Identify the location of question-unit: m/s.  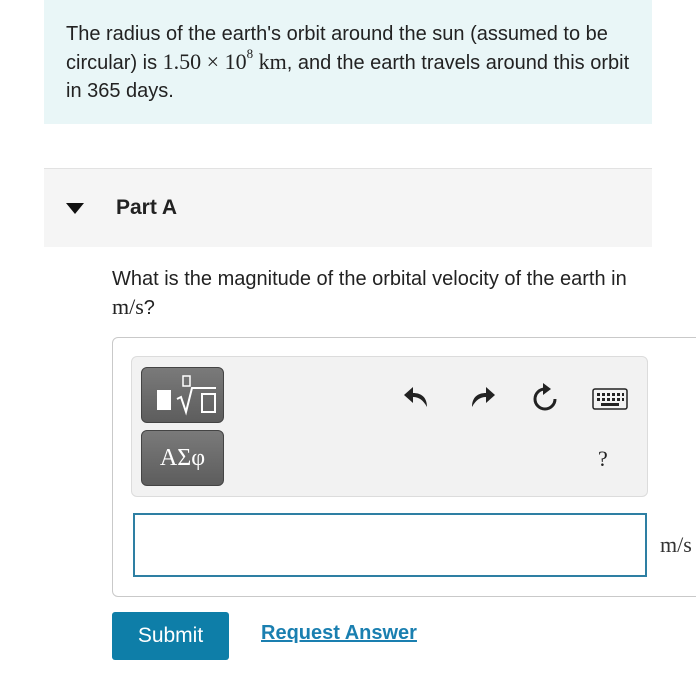
(128, 306).